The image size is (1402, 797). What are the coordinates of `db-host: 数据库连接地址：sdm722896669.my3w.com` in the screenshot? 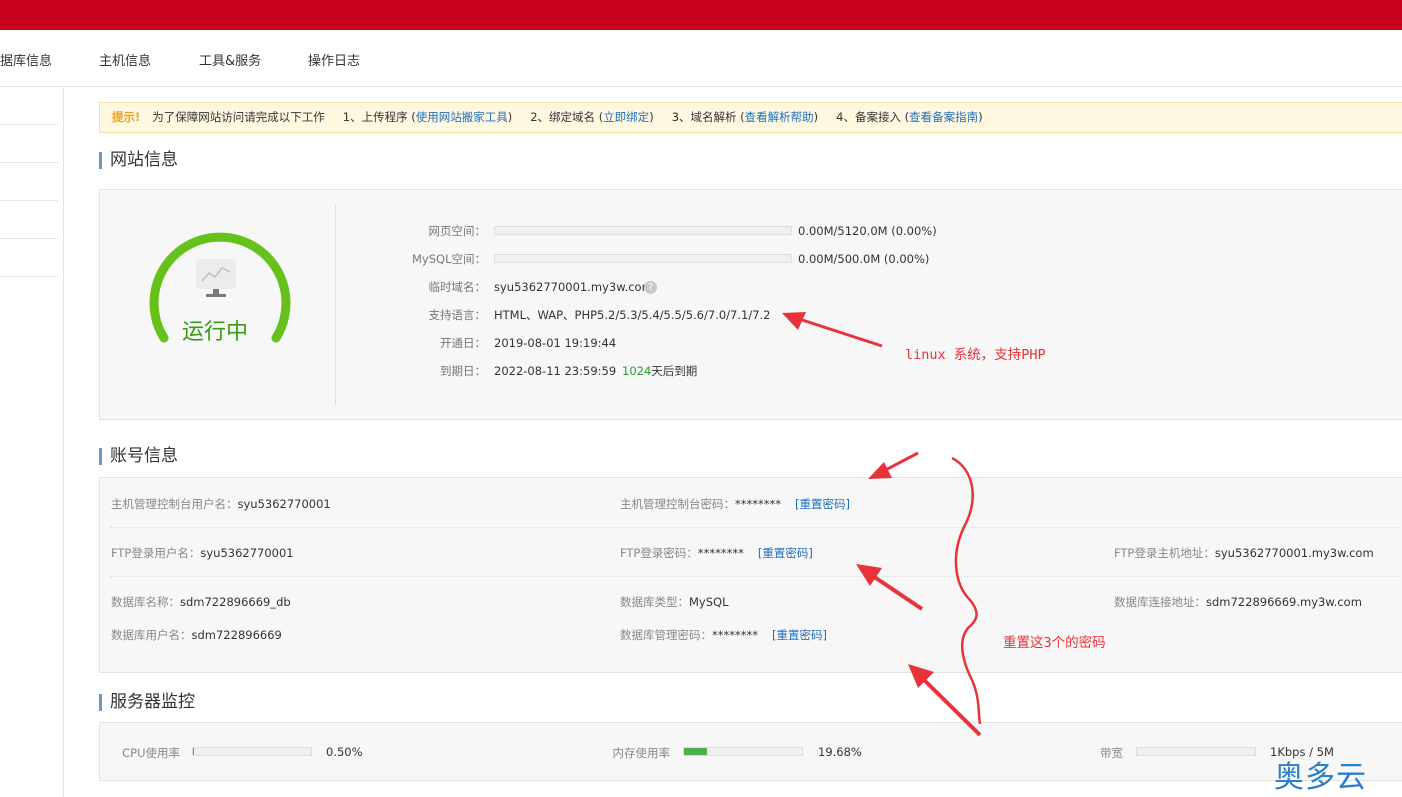 It's located at (1238, 602).